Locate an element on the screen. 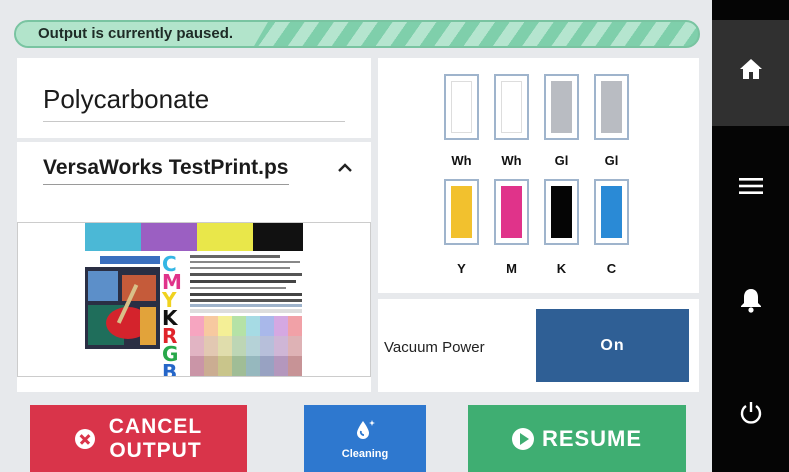 The image size is (789, 472). cancel-output-label: CANCEL OUTPUT is located at coordinates (156, 439).